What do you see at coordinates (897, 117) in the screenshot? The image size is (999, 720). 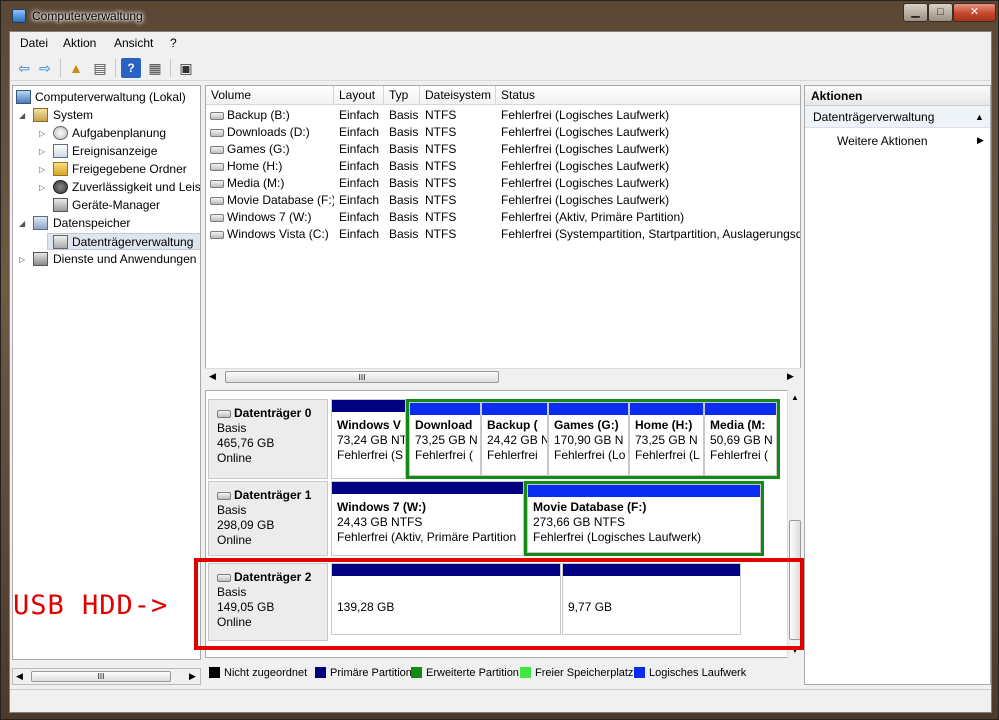 I see `actions-section-datentraeger: Datenträgerverwaltung ▲` at bounding box center [897, 117].